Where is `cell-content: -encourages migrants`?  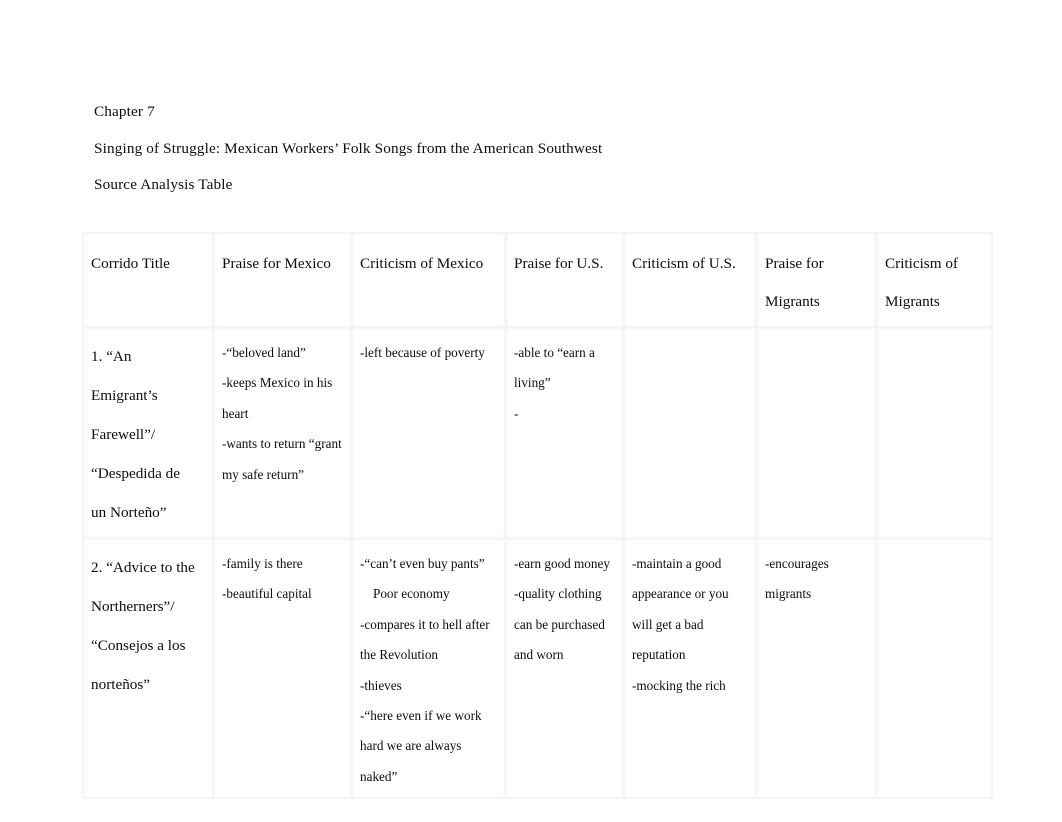 cell-content: -encourages migrants is located at coordinates (816, 577).